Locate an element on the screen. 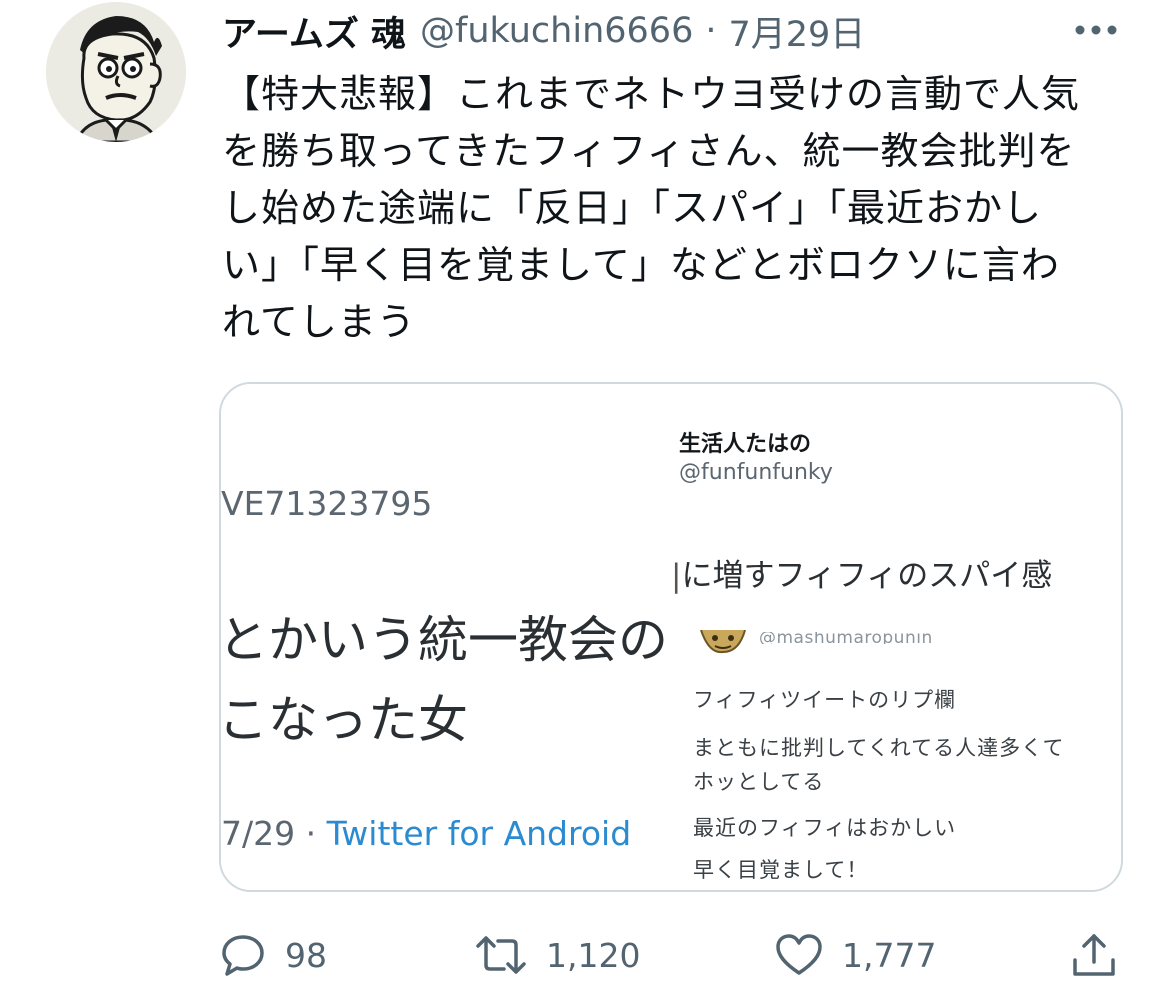 Image resolution: width=1169 pixels, height=1001 pixels. tweet-text-line: を勝ち取ってきたフィフィさん、統一教会批判を is located at coordinates (649, 151).